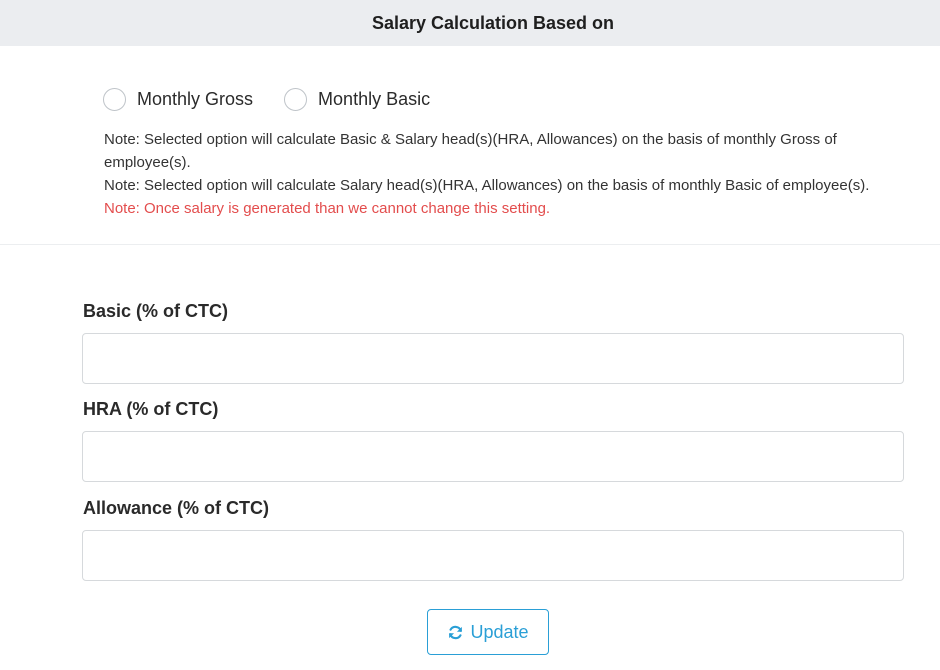 The width and height of the screenshot is (940, 670). I want to click on monthly-gross-option: Monthly Gross, so click(178, 99).